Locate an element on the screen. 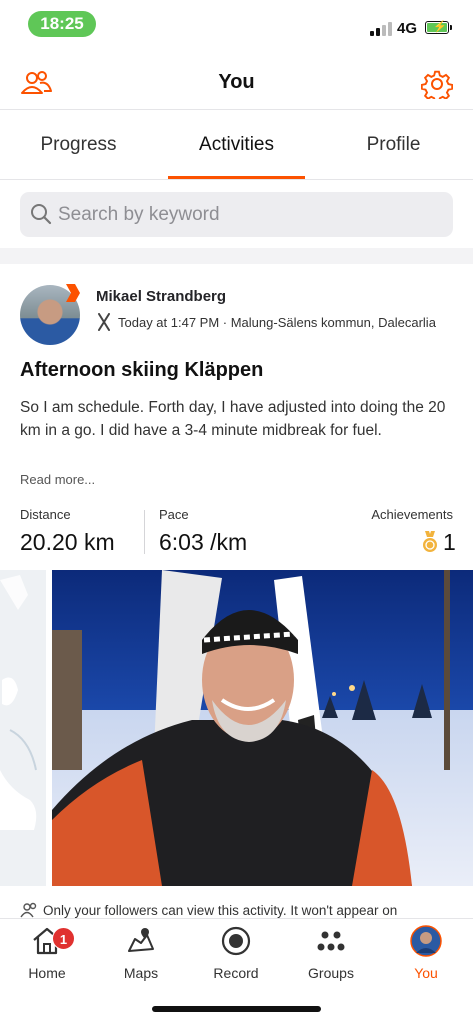 This screenshot has height=1024, width=473. subscriber-badge-icon is located at coordinates (73, 293).